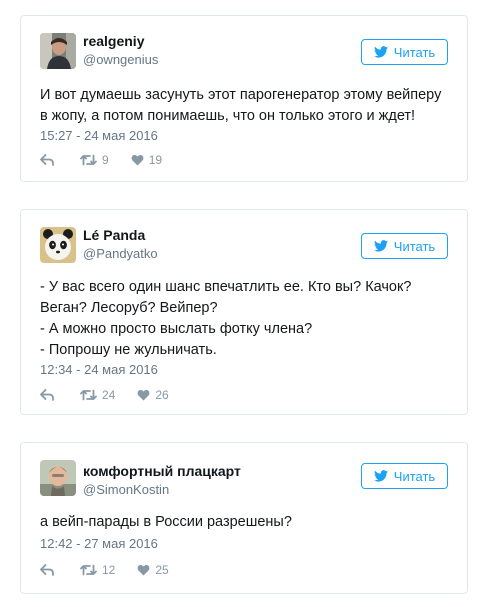 Image resolution: width=492 pixels, height=607 pixels. Describe the element at coordinates (155, 160) in the screenshot. I see `like-count: 19` at that location.